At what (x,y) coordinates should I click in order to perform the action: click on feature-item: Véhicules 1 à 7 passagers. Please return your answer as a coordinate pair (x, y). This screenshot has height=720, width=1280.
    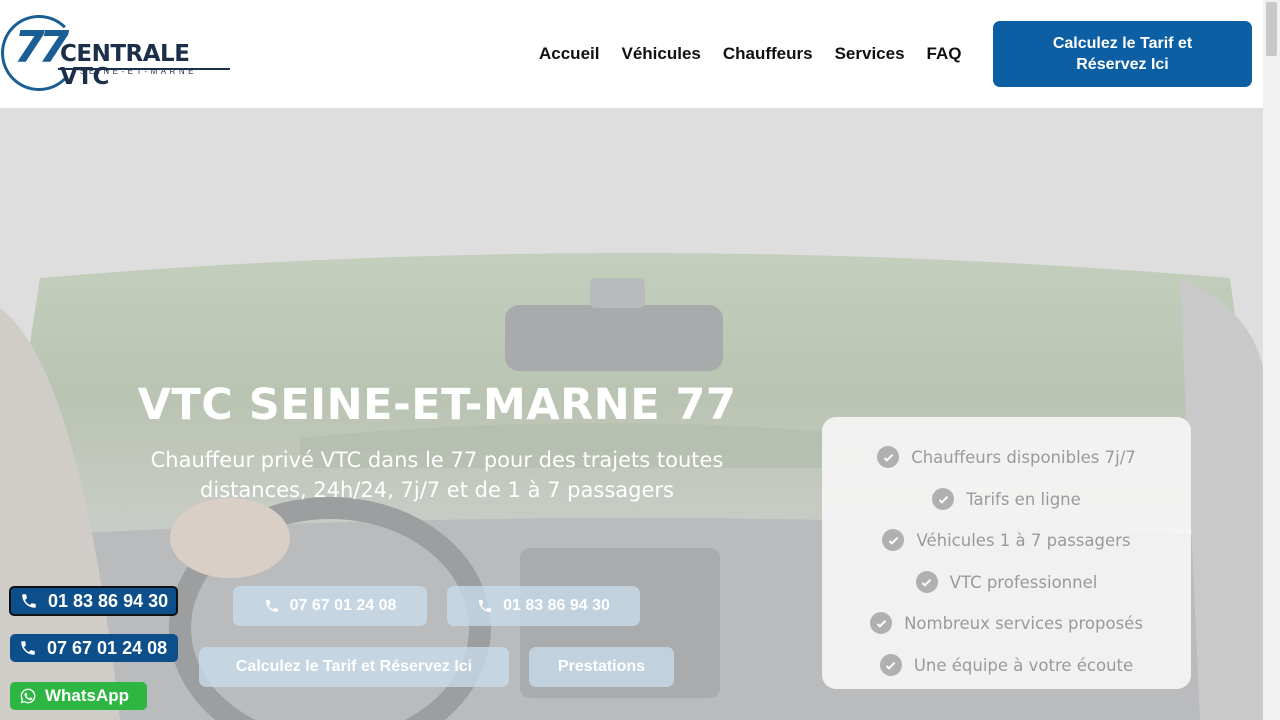
    Looking at the image, I should click on (1006, 540).